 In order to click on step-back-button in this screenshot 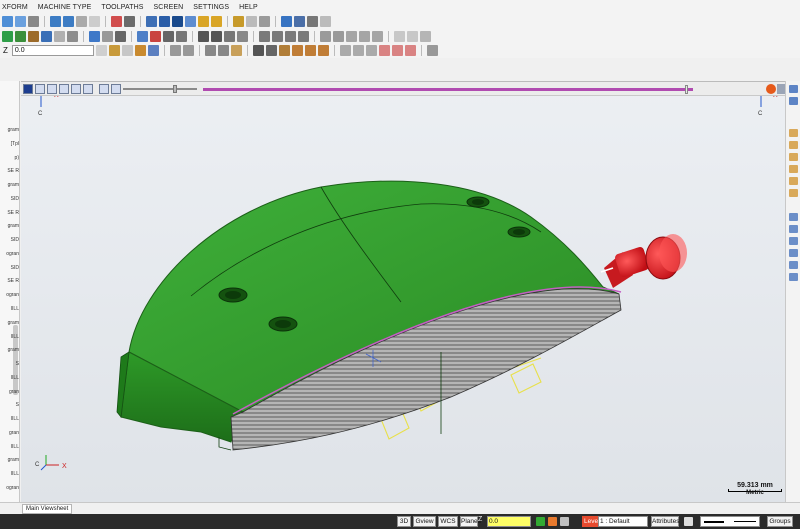, I will do `click(64, 89)`.